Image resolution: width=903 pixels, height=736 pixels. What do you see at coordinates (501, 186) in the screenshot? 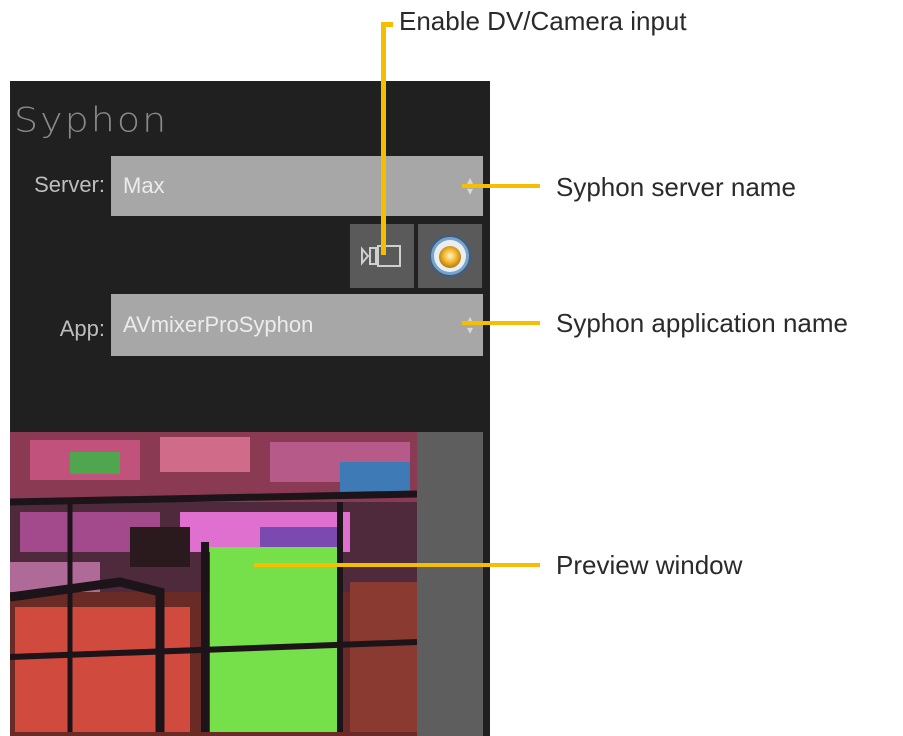
I see `callout-line-server` at bounding box center [501, 186].